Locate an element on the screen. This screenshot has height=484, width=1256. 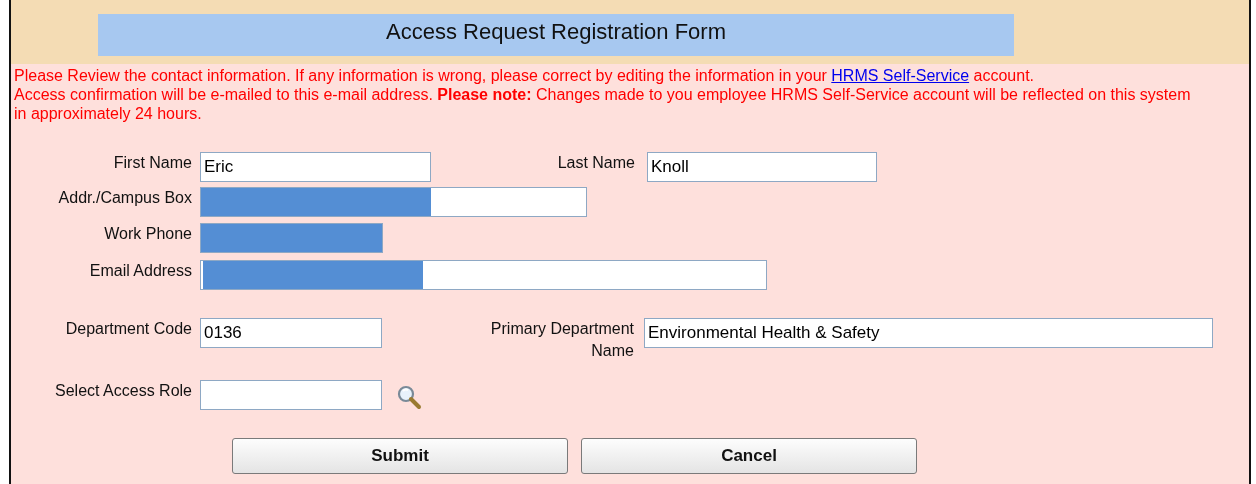
field-label: Select Access Role is located at coordinates (123, 390).